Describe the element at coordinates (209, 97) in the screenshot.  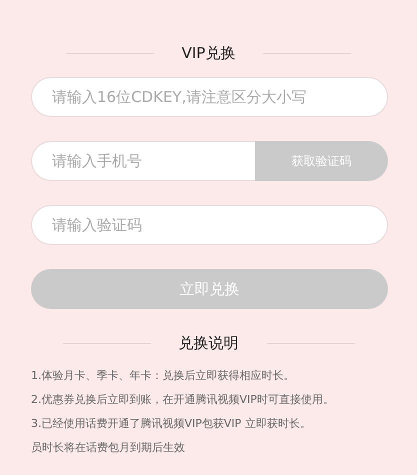
I see `input-field: 请输入16位CDKEY,请注意区分大小写` at that location.